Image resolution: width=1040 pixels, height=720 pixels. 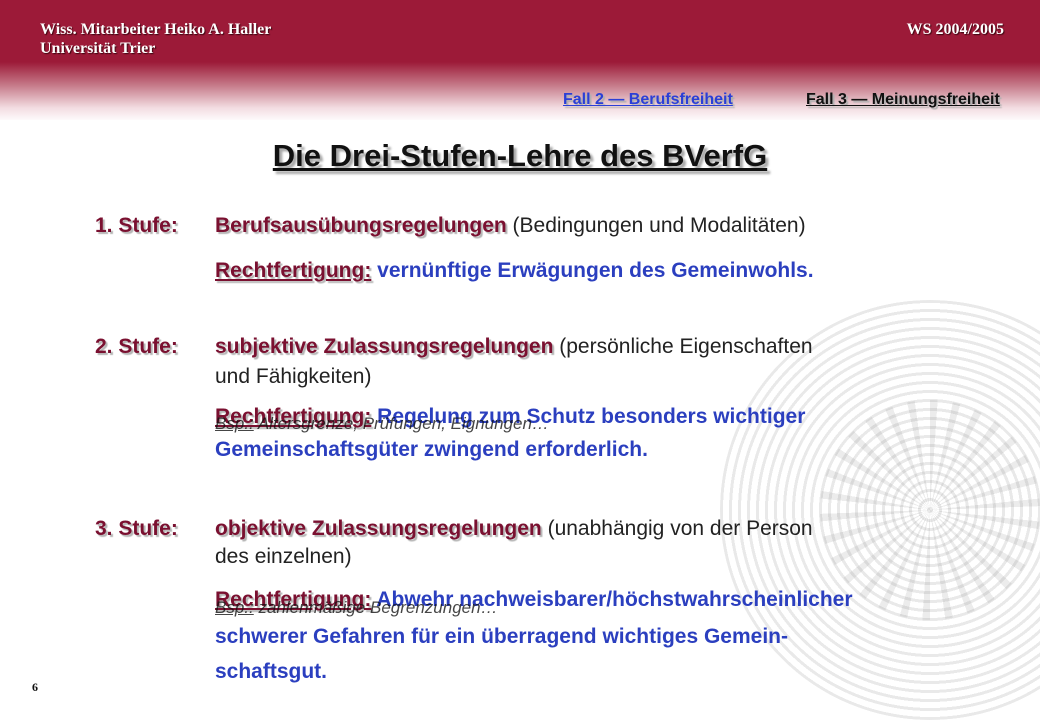 I want to click on stufe-3-label: 3. Stufe:, so click(x=136, y=528).